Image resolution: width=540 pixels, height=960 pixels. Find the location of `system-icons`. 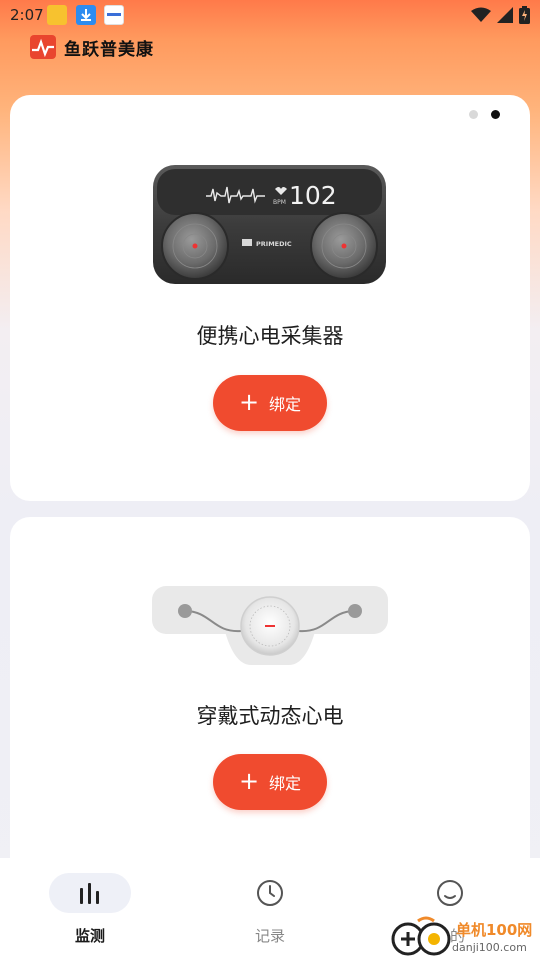

system-icons is located at coordinates (500, 15).